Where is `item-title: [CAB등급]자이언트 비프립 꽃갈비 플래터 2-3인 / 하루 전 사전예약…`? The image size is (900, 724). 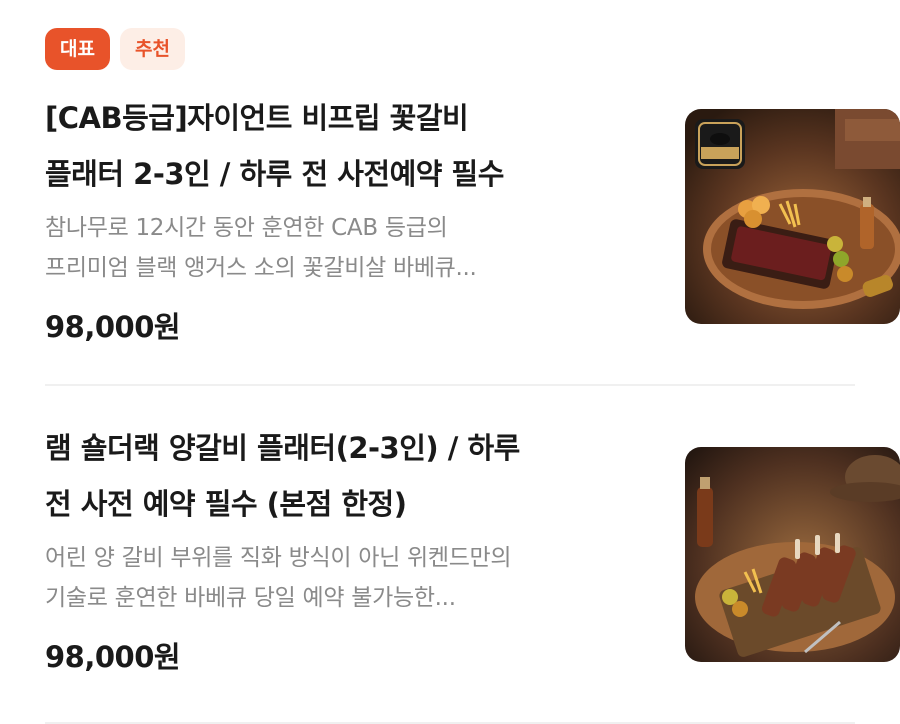 item-title: [CAB등급]자이언트 비프립 꽃갈비 플래터 2-3인 / 하루 전 사전예약… is located at coordinates (330, 146).